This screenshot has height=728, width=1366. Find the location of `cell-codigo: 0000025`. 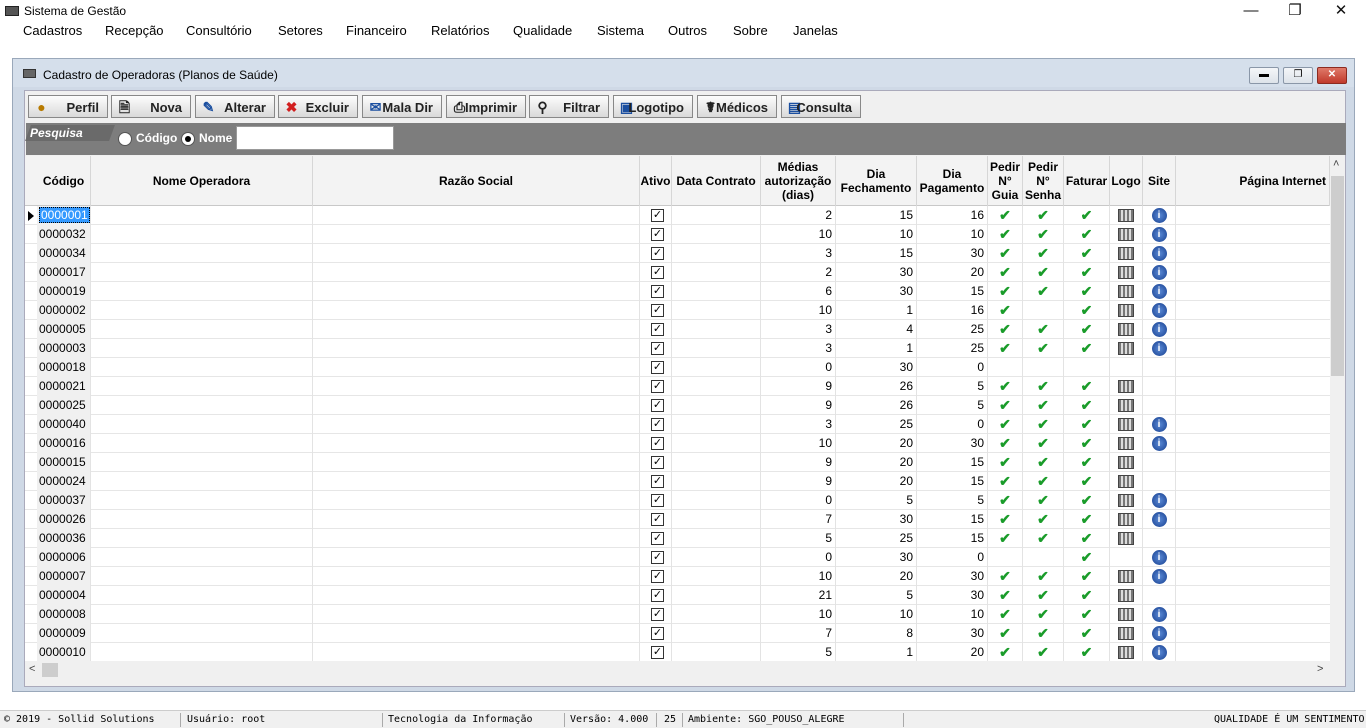

cell-codigo: 0000025 is located at coordinates (64, 405).